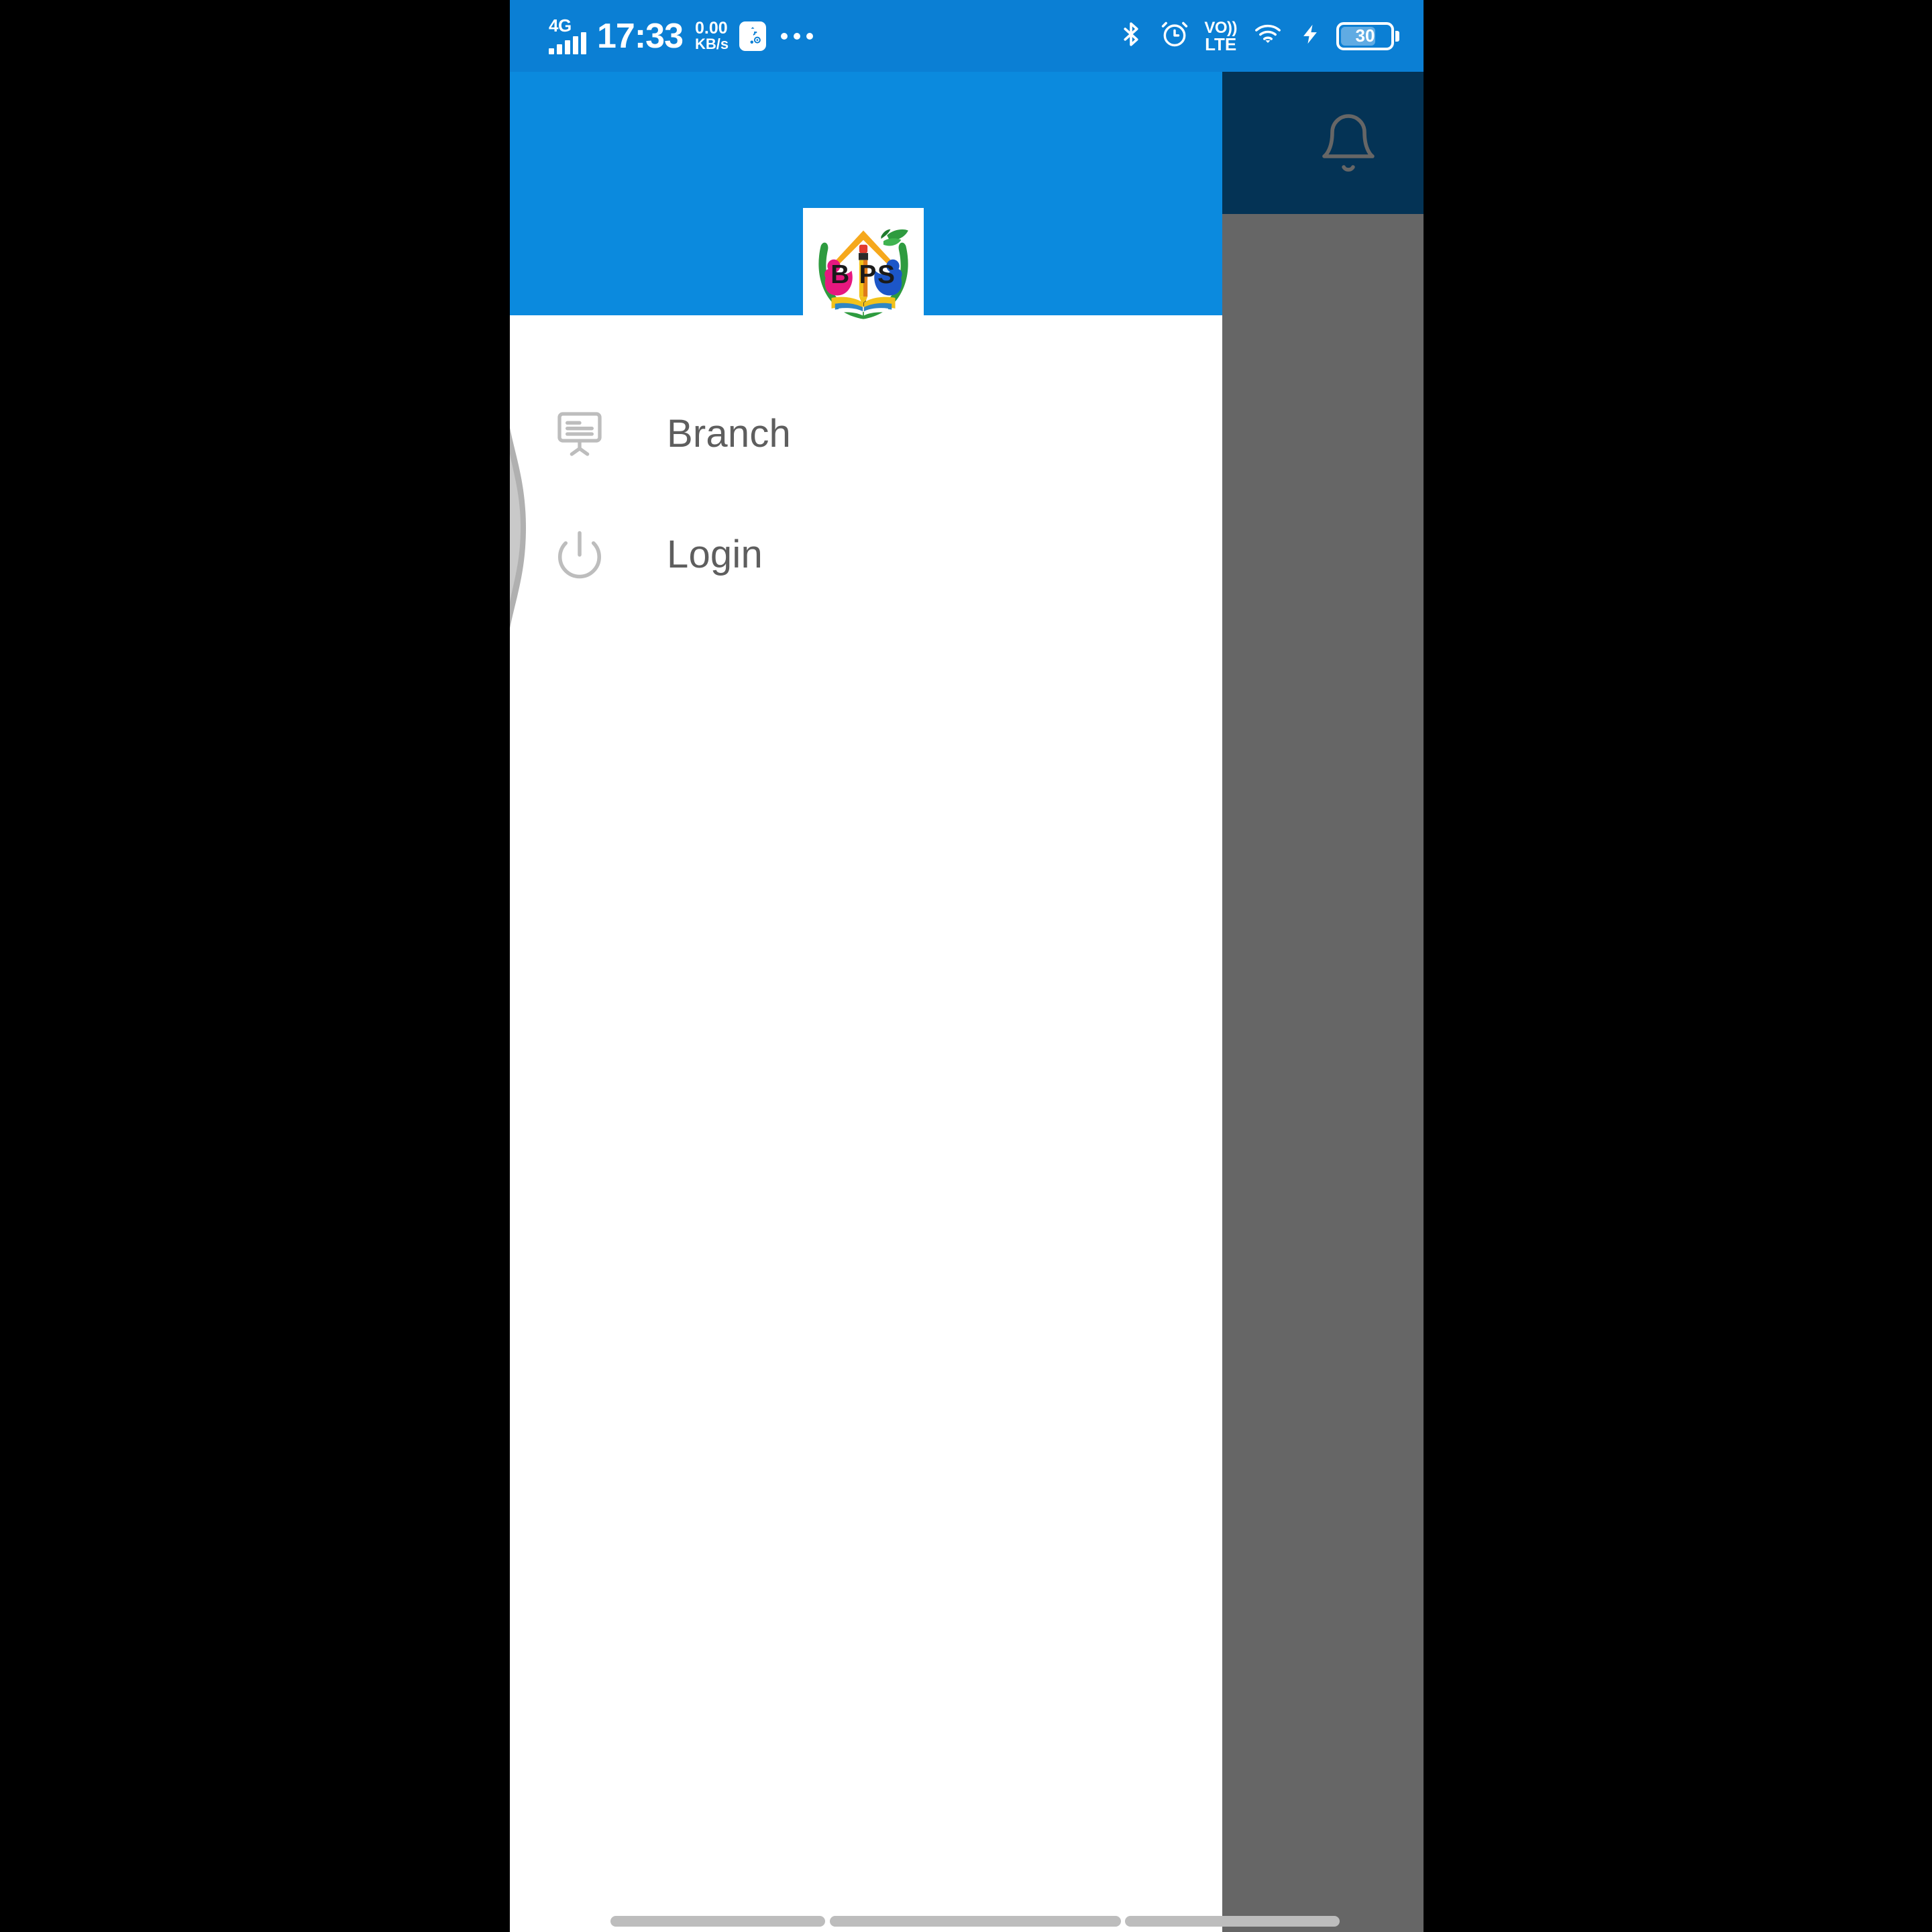 This screenshot has width=1932, height=1932. I want to click on status-bar: 4G 17:33 0.00 KB/s VO)) LTE 30, so click(967, 36).